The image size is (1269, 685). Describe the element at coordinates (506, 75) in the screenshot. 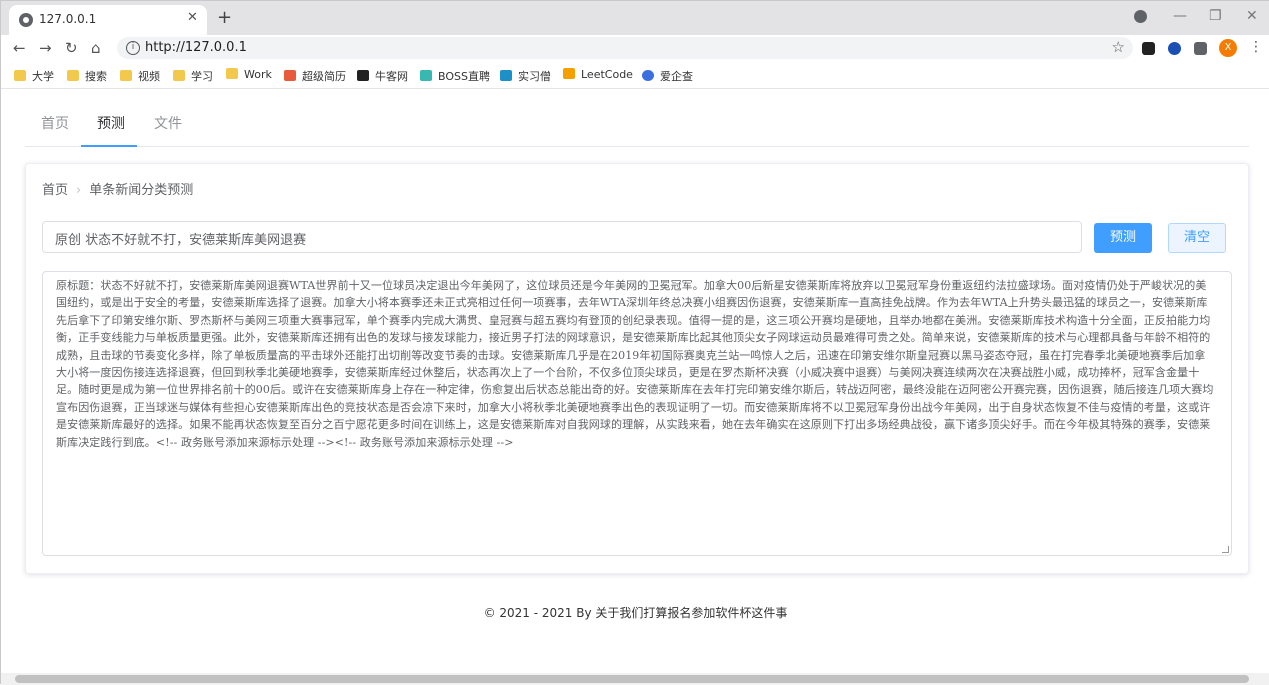

I see `shixiseng-icon` at that location.